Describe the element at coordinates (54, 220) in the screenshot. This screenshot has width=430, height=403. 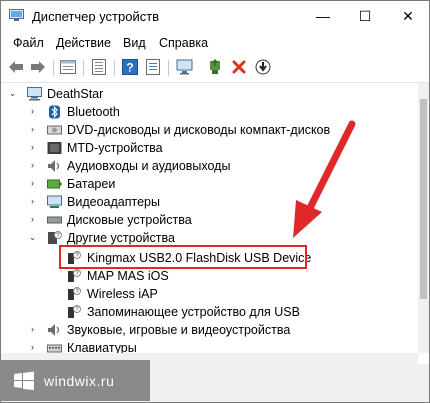
I see `disk-drive-icon` at that location.